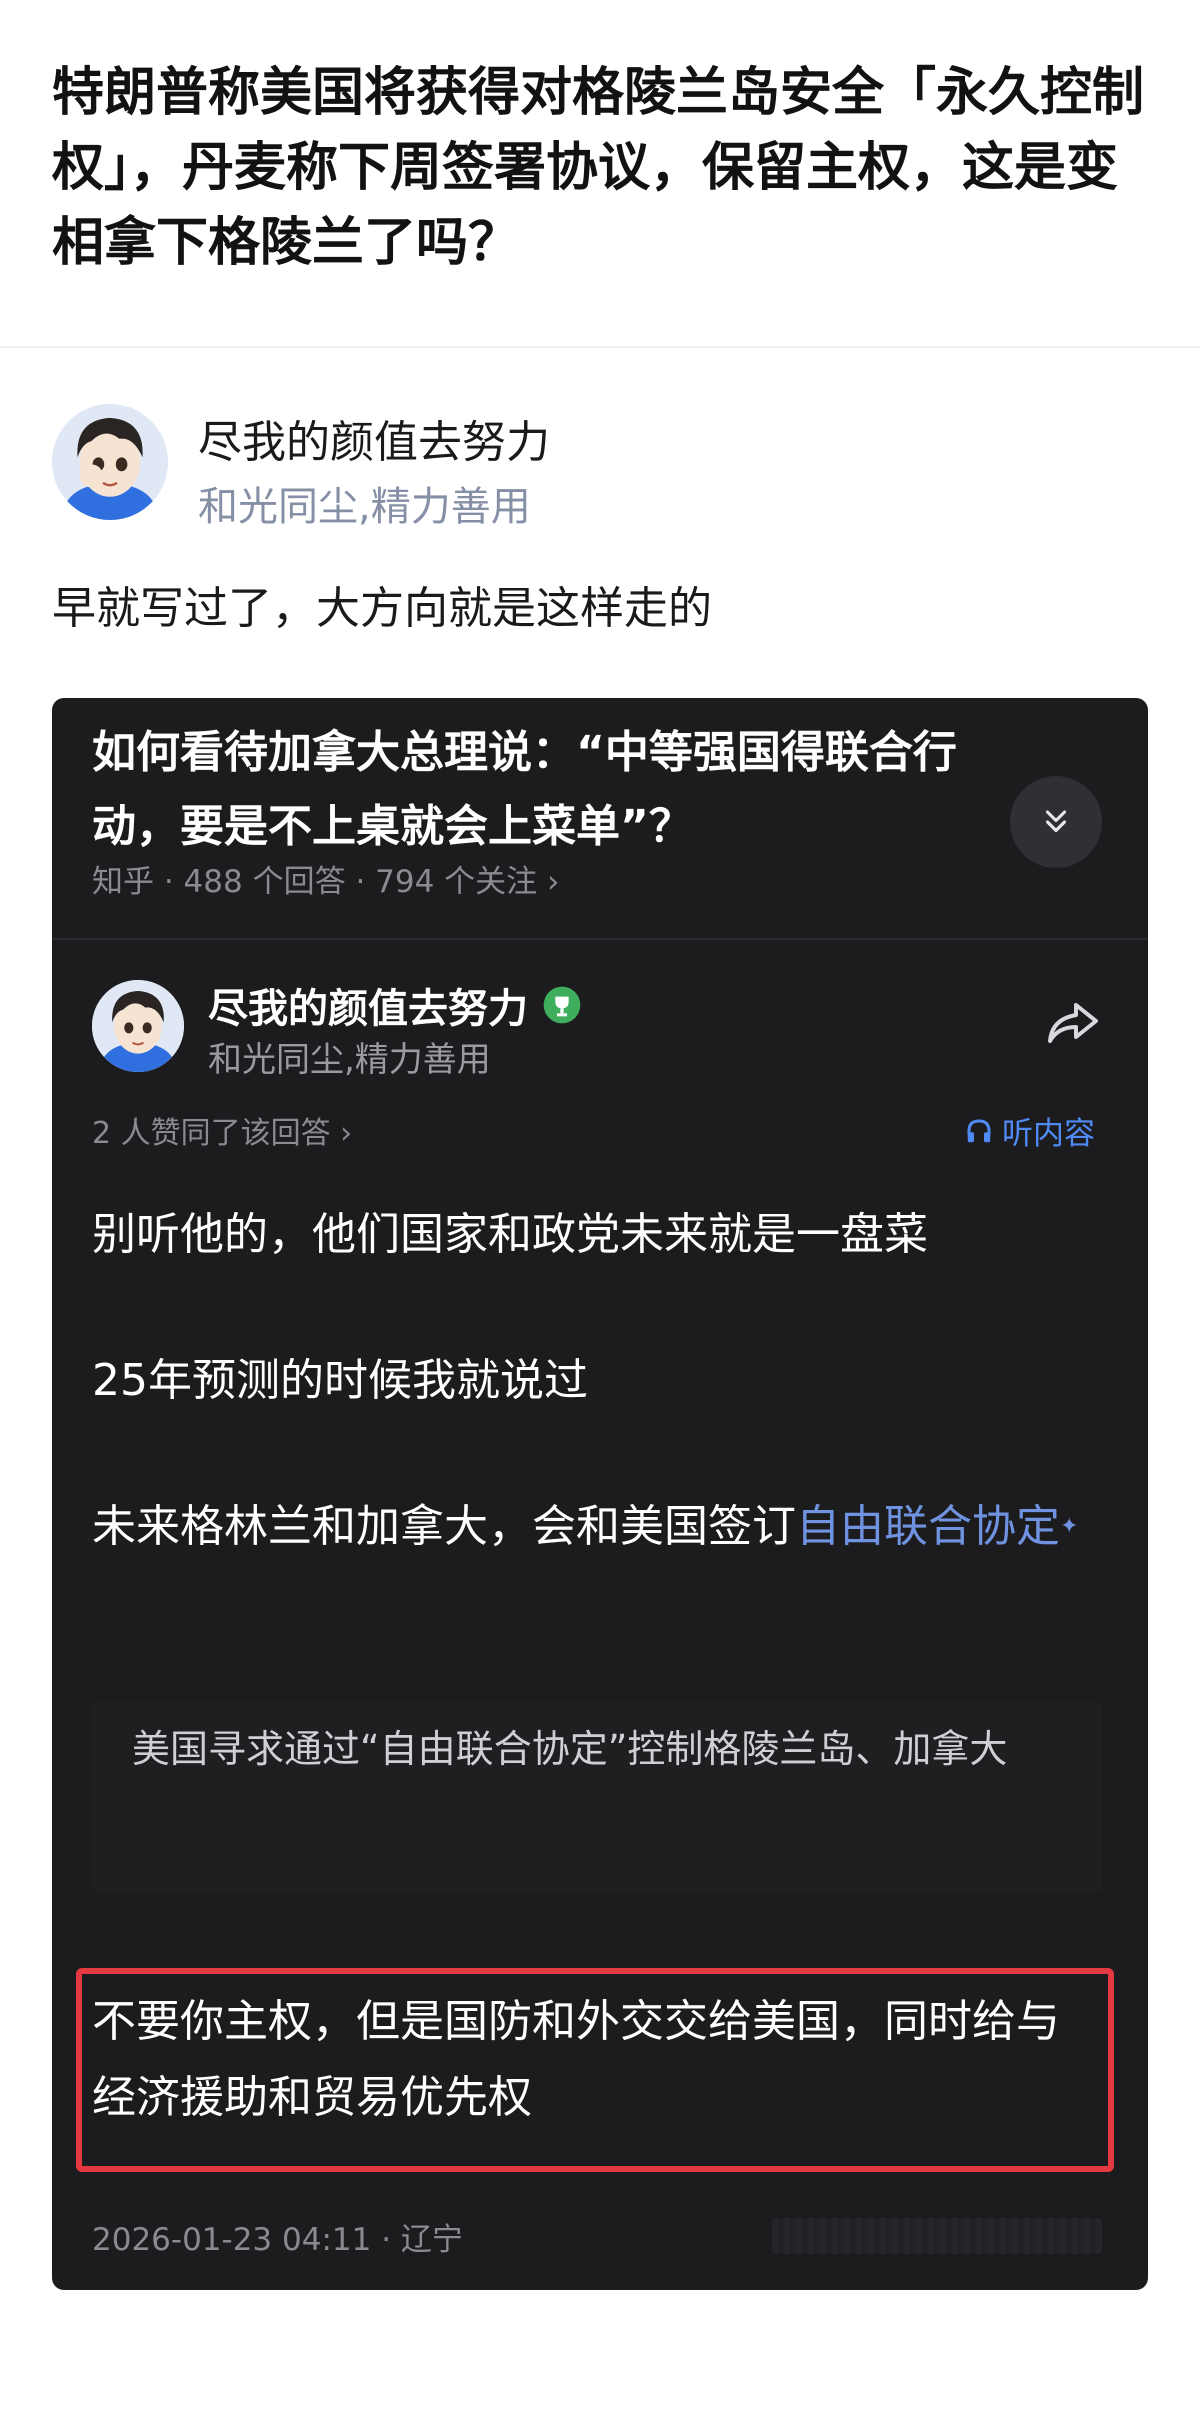  What do you see at coordinates (349, 1060) in the screenshot?
I see `card-author-bio: 和光同尘,精力善用` at bounding box center [349, 1060].